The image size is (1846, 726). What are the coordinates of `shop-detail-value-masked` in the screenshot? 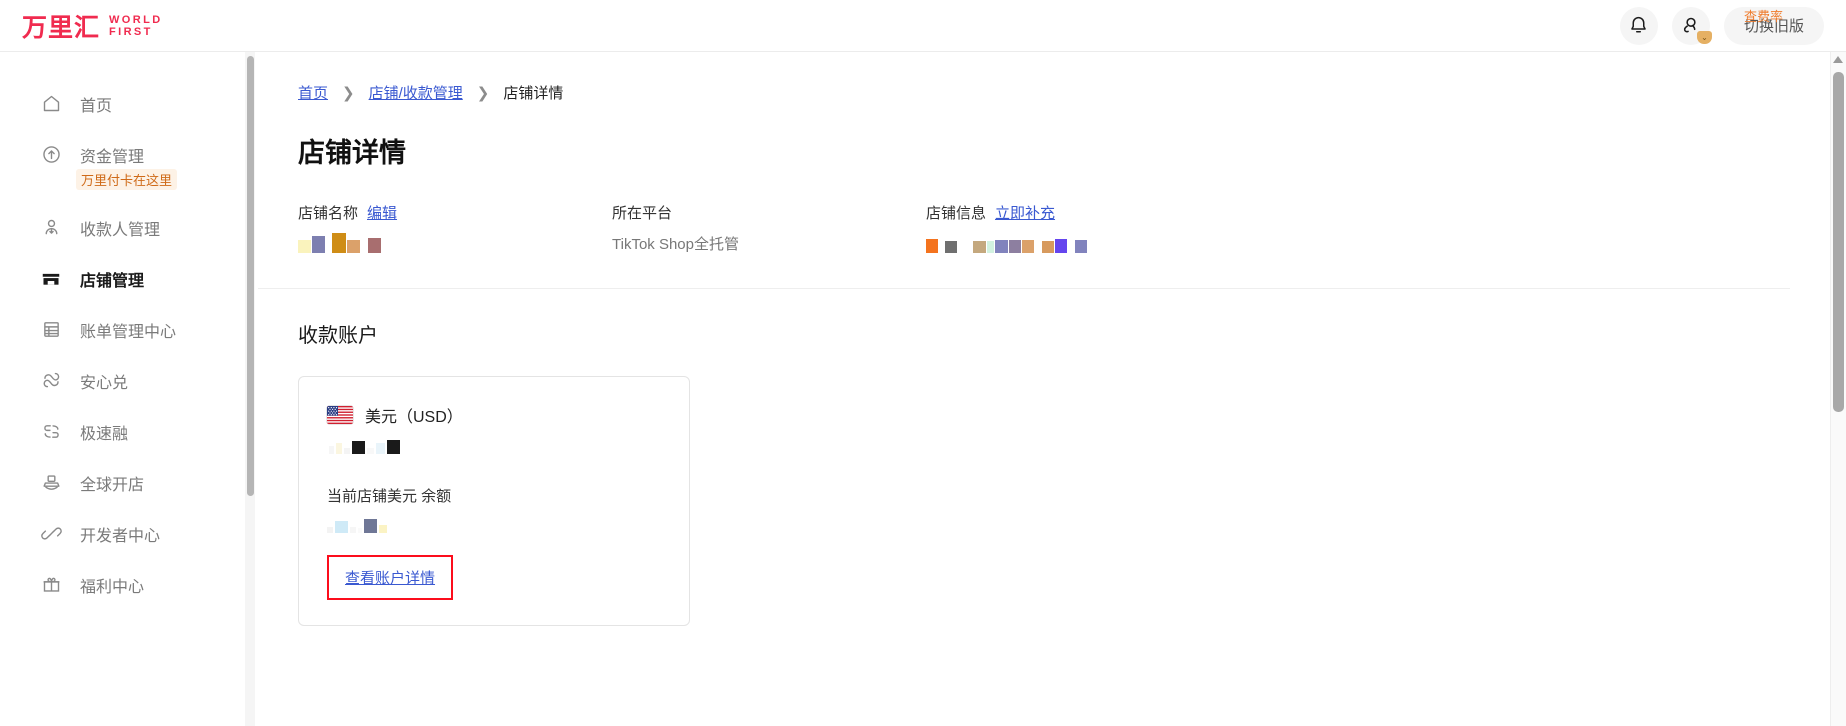 It's located at (1081, 243).